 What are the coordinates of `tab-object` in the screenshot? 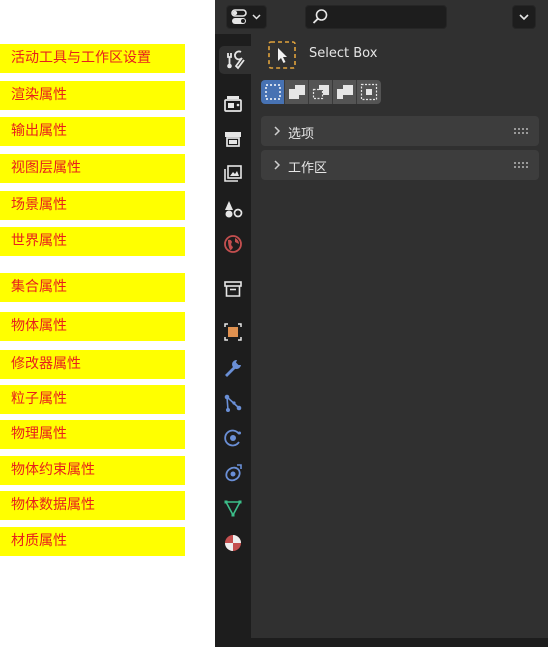 It's located at (233, 332).